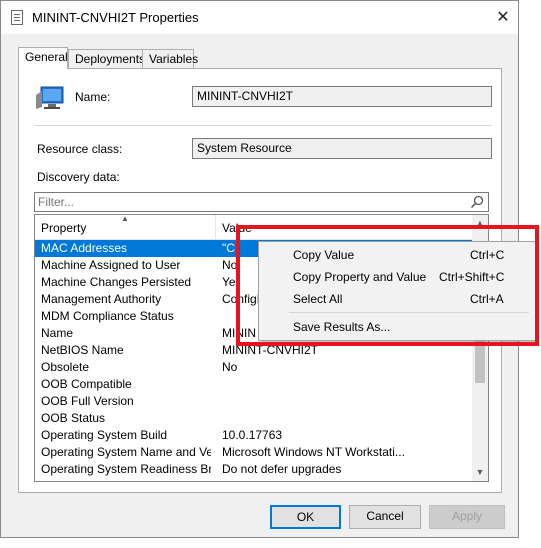 Image resolution: width=541 pixels, height=548 pixels. I want to click on filter-input, so click(248, 202).